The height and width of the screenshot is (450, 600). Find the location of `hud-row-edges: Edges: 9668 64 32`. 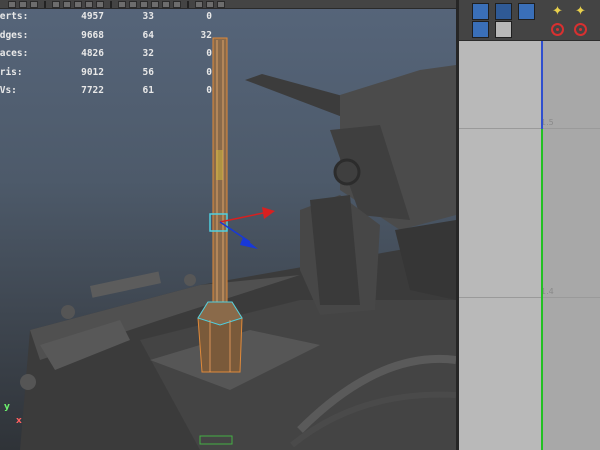

hud-row-edges: Edges: 9668 64 32 is located at coordinates (120, 37).